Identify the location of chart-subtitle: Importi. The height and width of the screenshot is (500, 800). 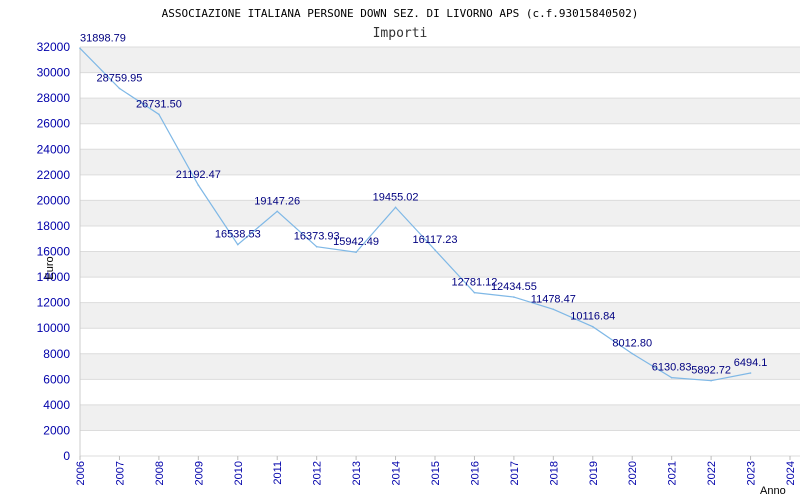
(400, 33).